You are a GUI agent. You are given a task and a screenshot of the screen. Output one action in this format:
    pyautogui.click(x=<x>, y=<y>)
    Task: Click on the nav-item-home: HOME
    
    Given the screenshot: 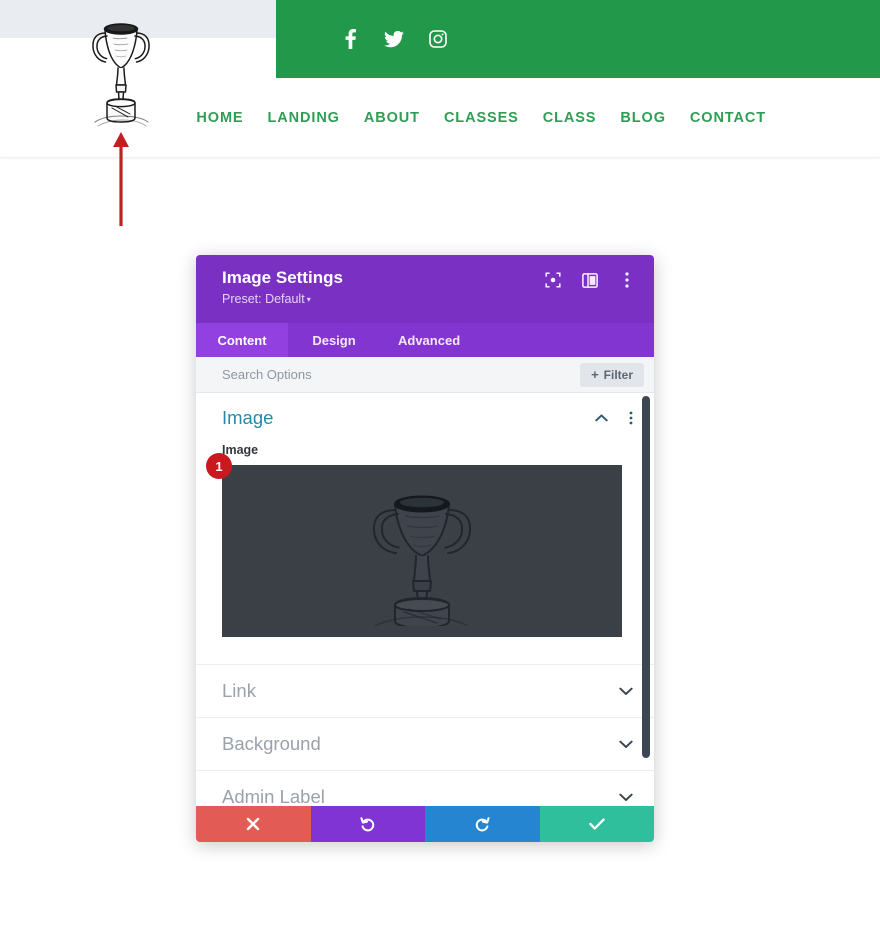 What is the action you would take?
    pyautogui.click(x=219, y=118)
    